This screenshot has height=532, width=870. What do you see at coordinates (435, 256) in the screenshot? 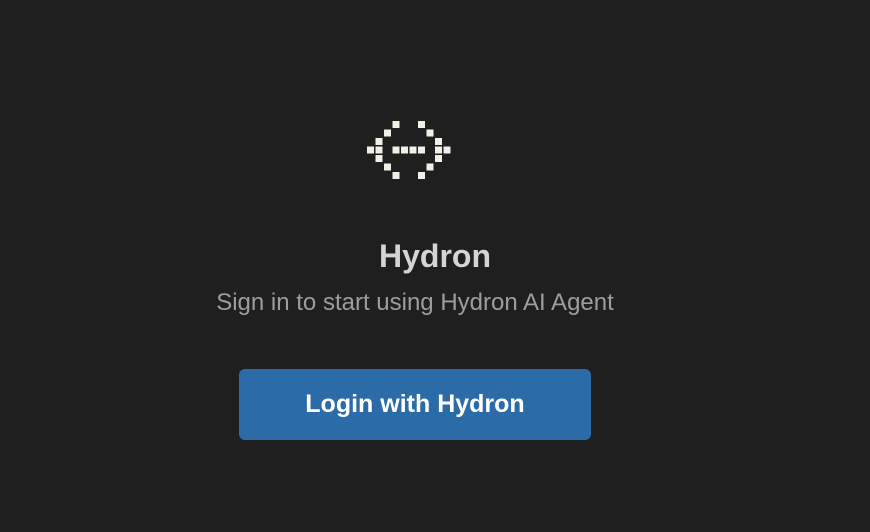
I see `app-title: Hydron` at bounding box center [435, 256].